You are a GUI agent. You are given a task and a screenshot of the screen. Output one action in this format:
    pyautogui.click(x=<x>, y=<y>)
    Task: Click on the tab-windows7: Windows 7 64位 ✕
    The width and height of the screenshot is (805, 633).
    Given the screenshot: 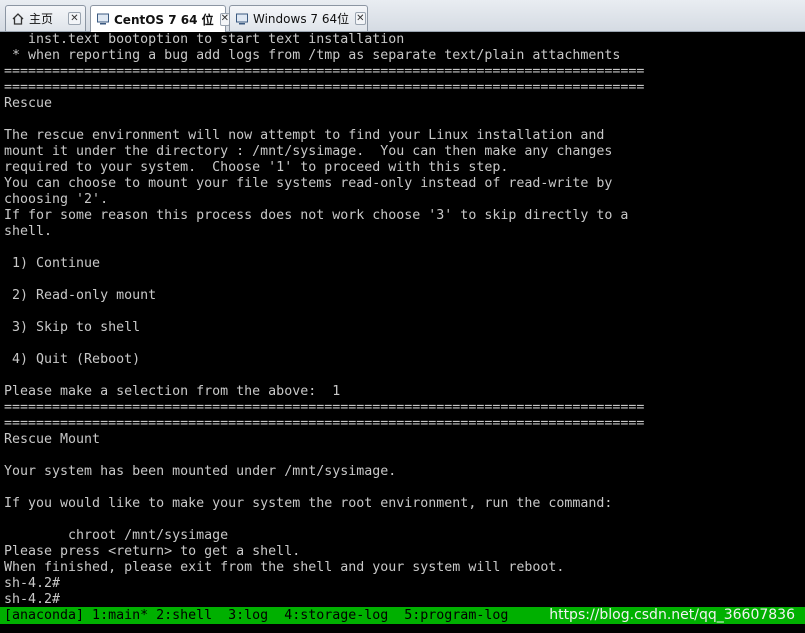 What is the action you would take?
    pyautogui.click(x=298, y=18)
    